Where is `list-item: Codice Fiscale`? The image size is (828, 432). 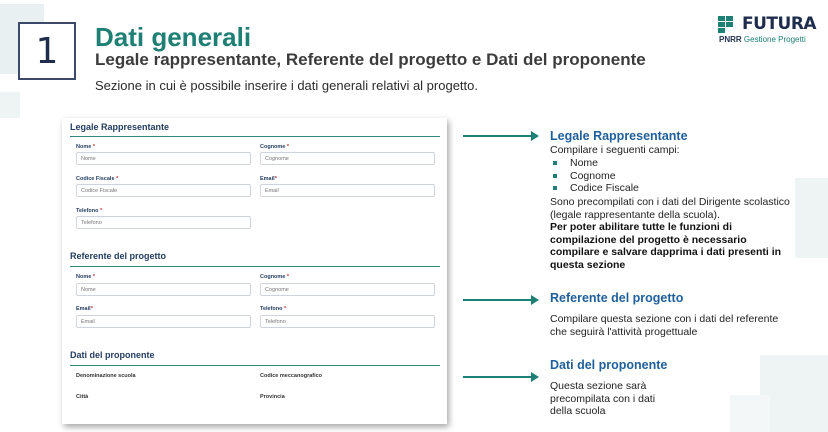
list-item: Codice Fiscale is located at coordinates (594, 188).